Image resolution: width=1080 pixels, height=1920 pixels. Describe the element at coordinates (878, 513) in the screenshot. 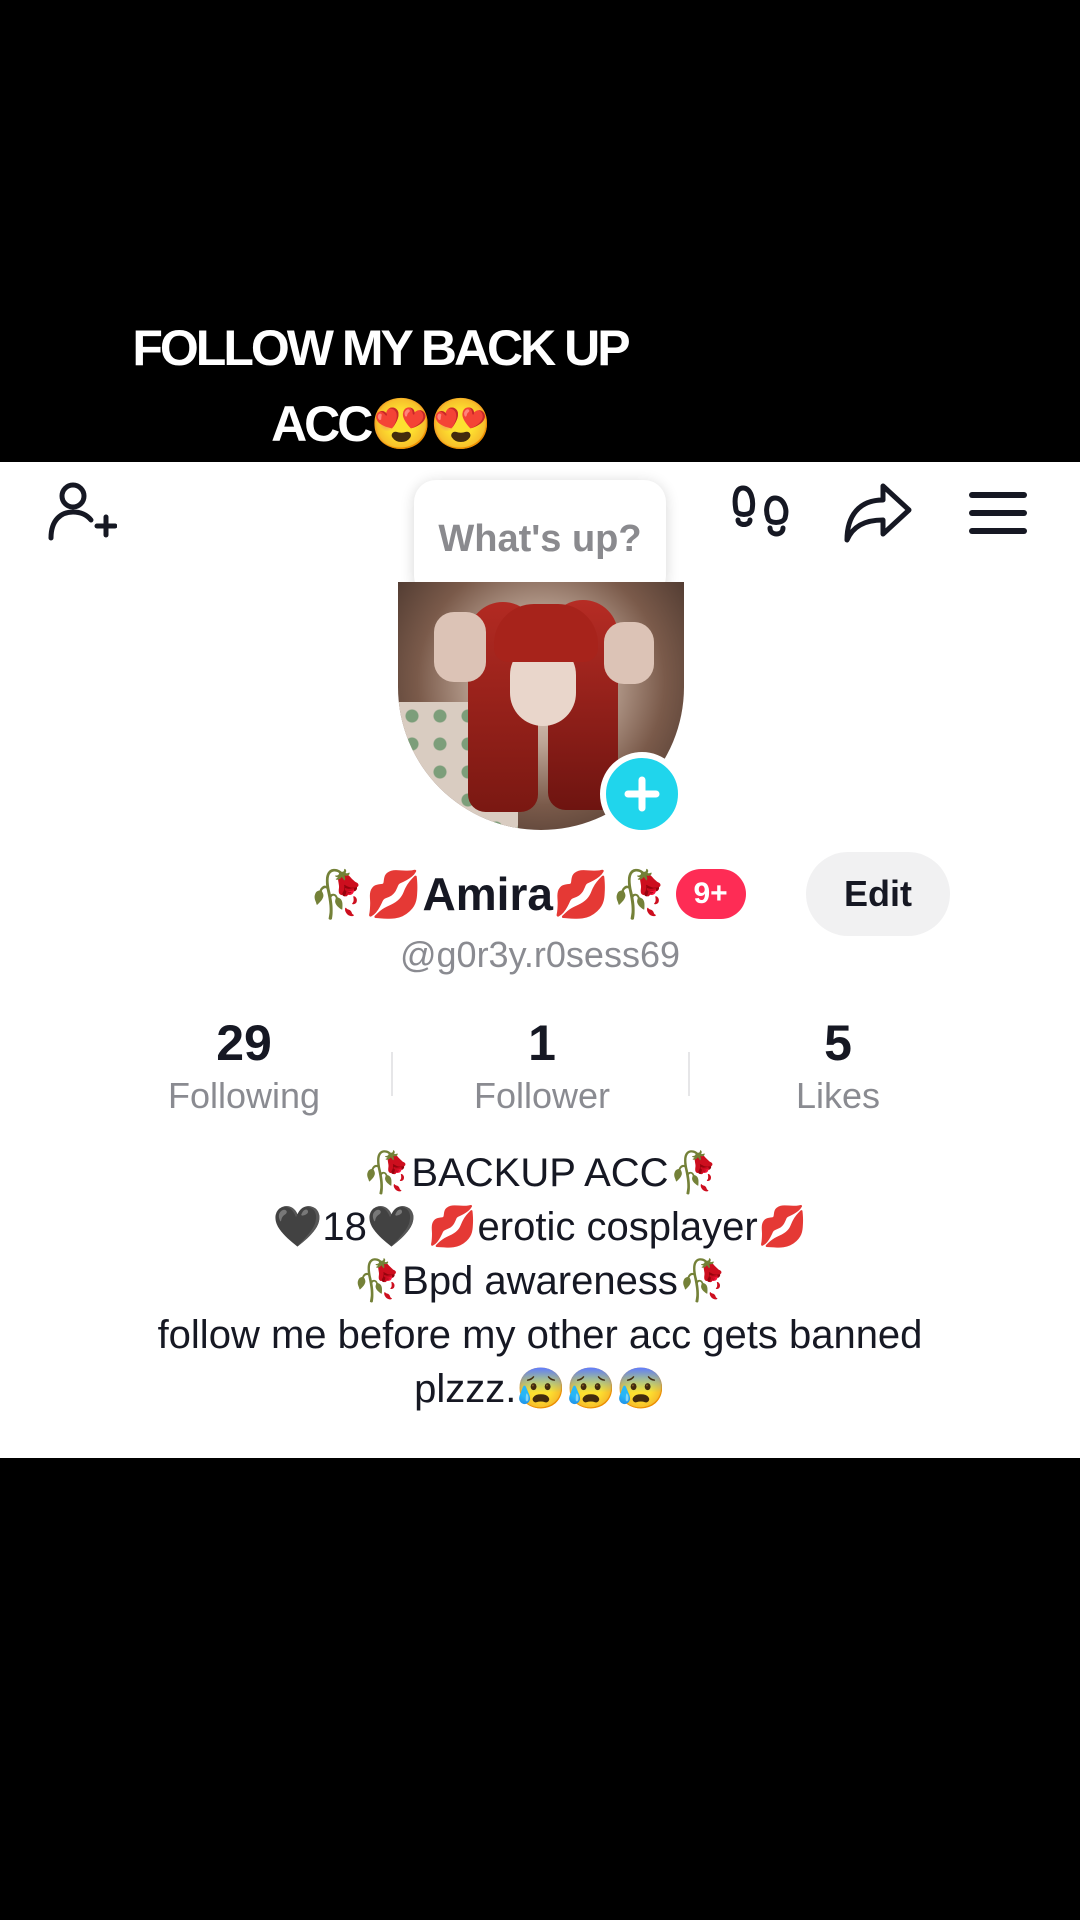

I see `share-icon` at that location.